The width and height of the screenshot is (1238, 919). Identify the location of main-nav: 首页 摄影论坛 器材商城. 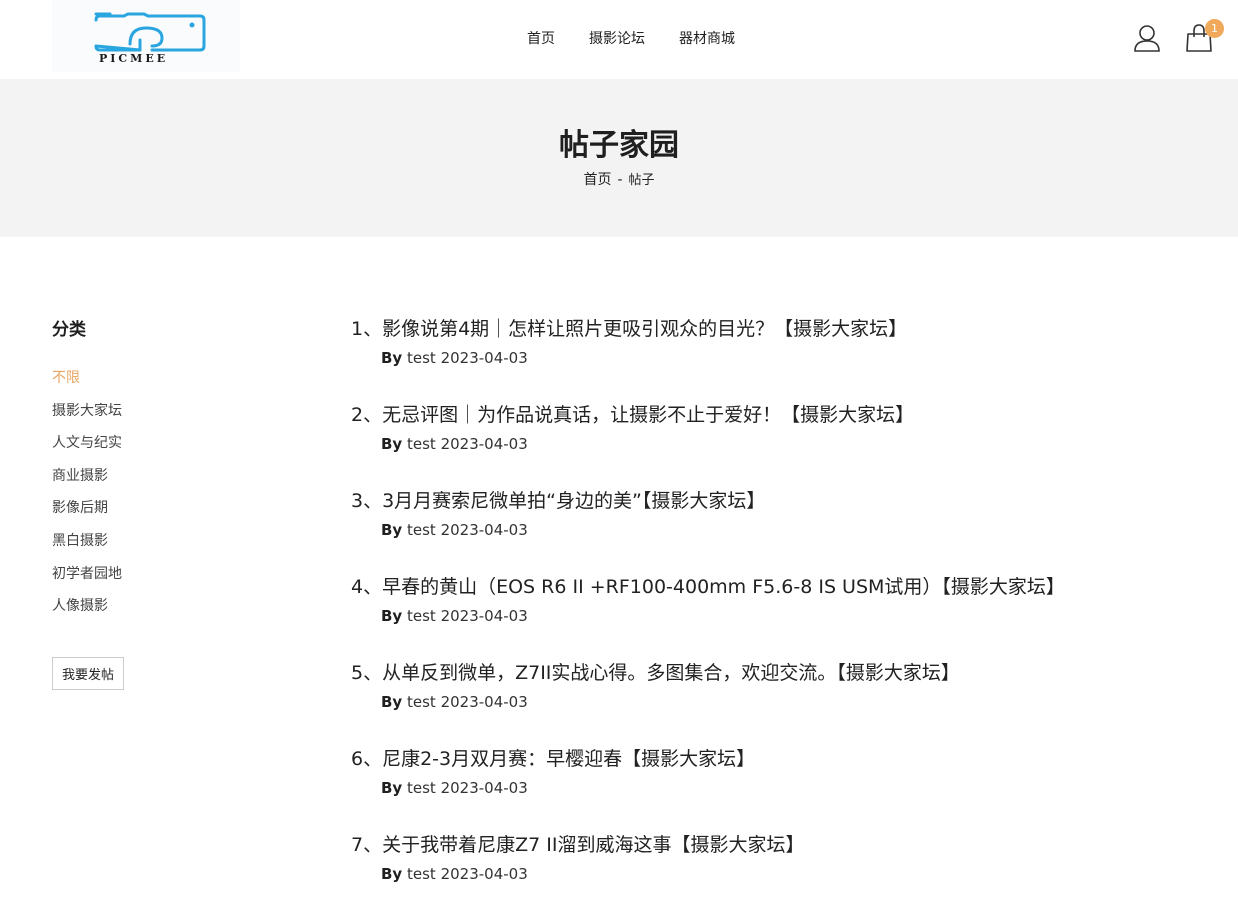
(631, 39).